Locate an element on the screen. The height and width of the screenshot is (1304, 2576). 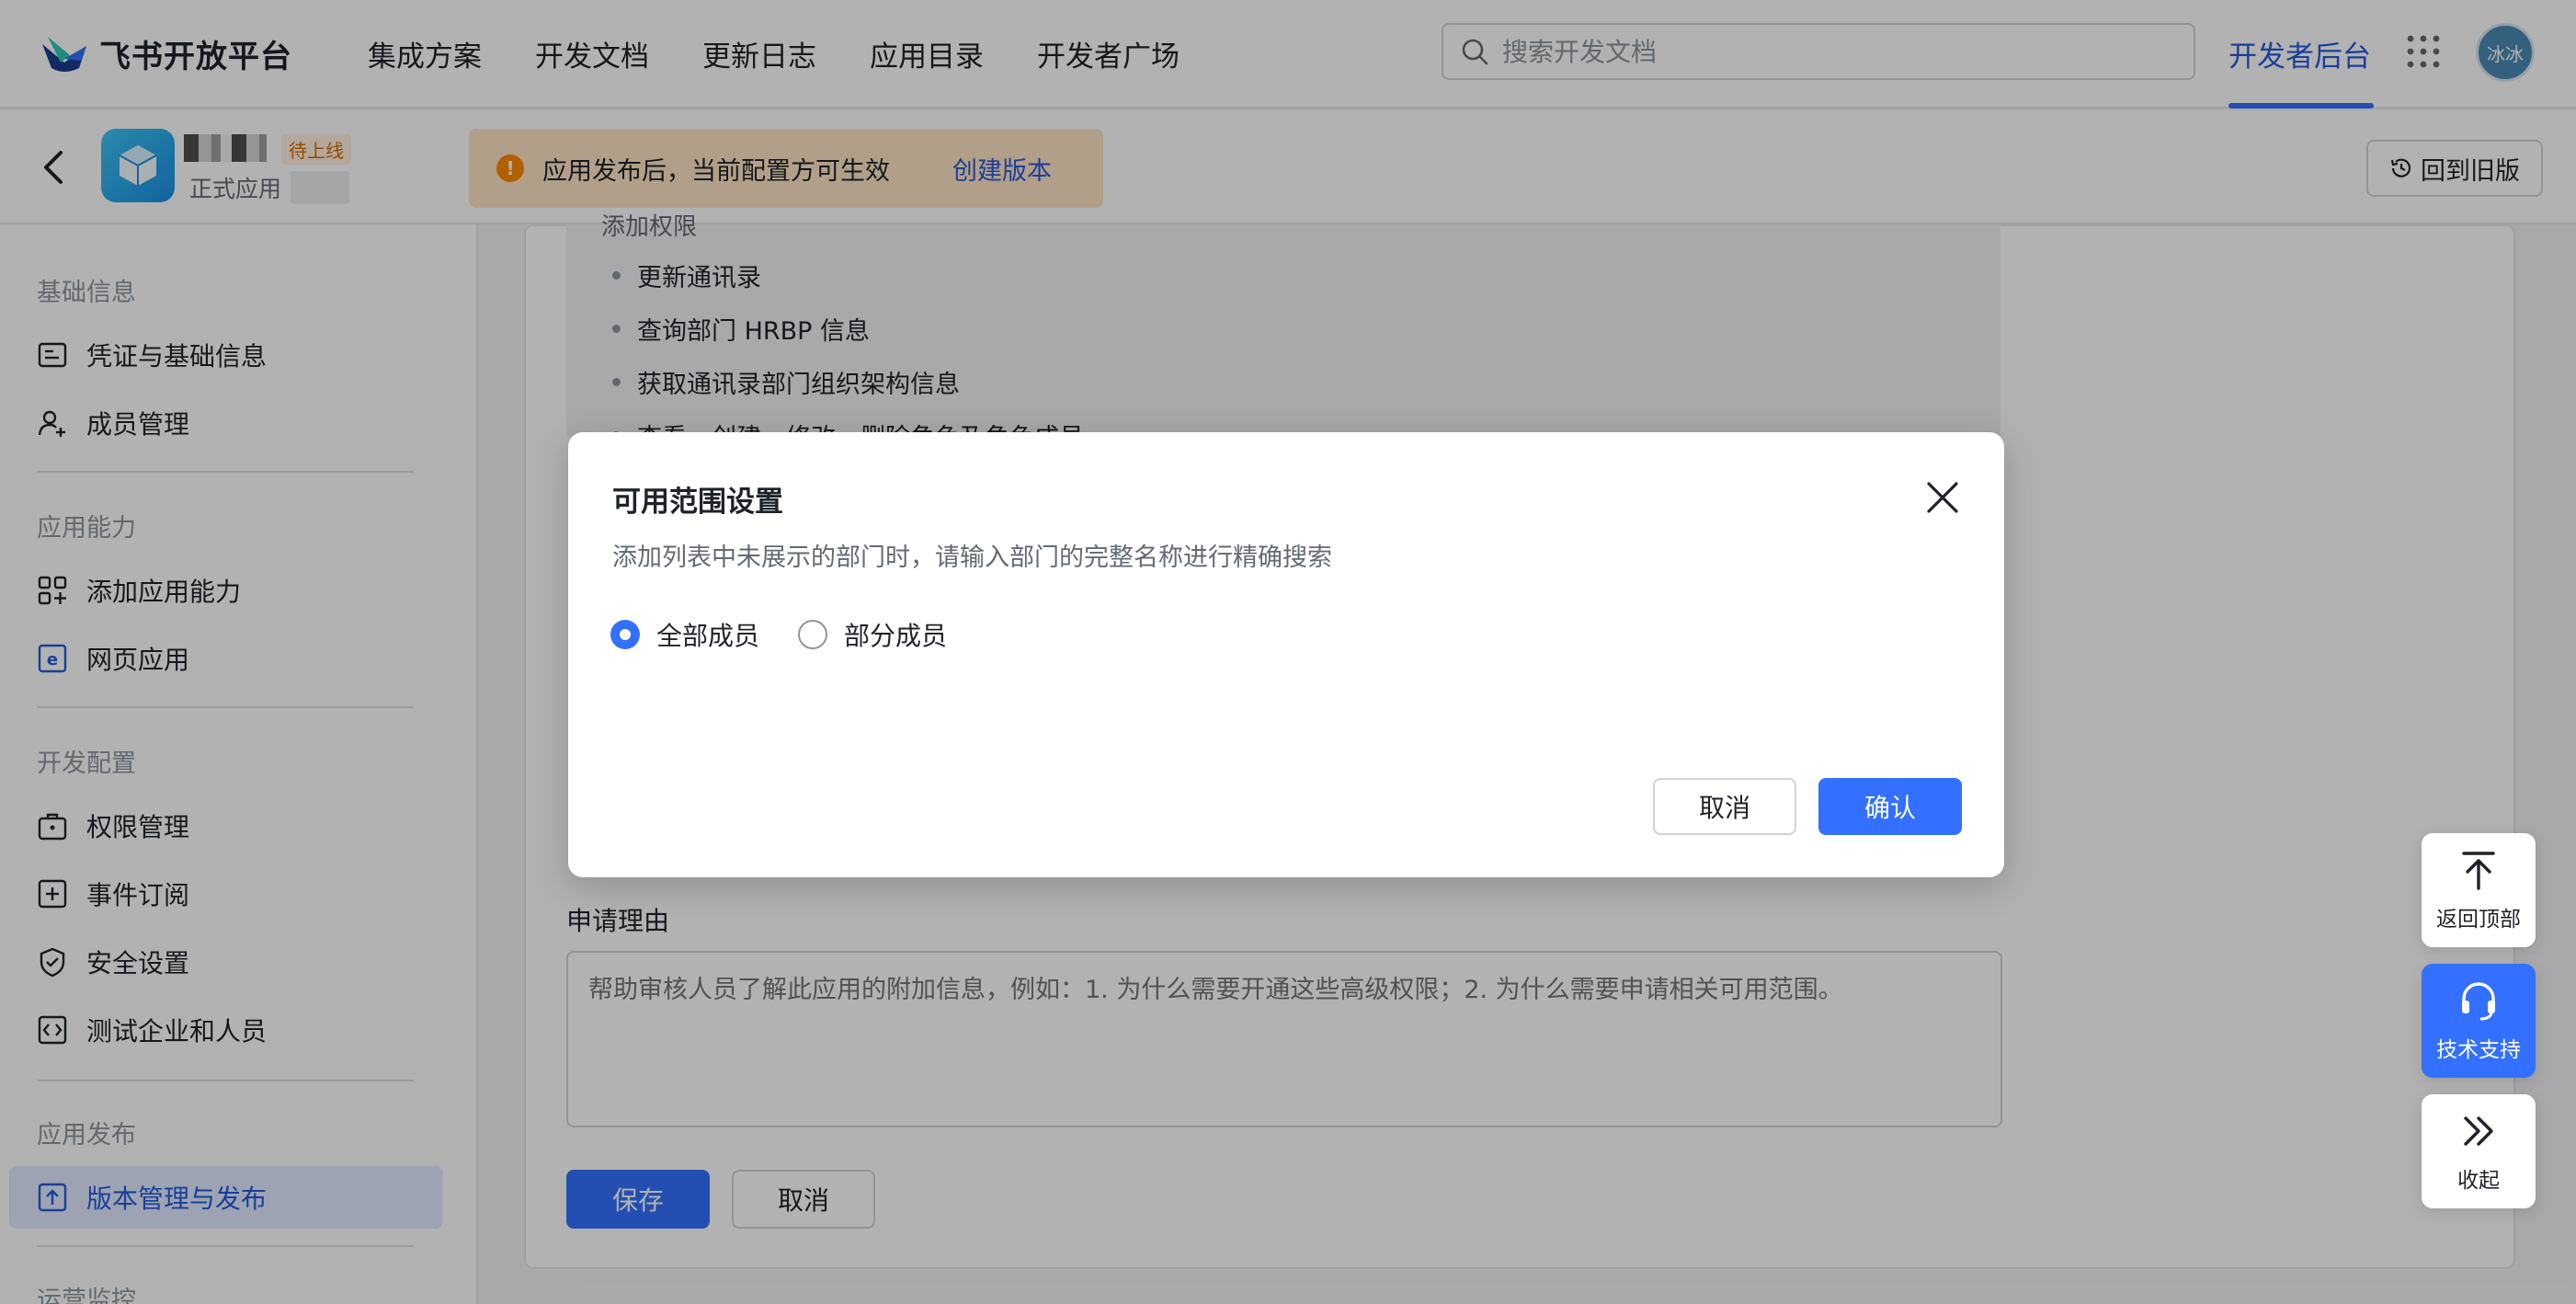
collapse-label: 收起 is located at coordinates (2478, 1181).